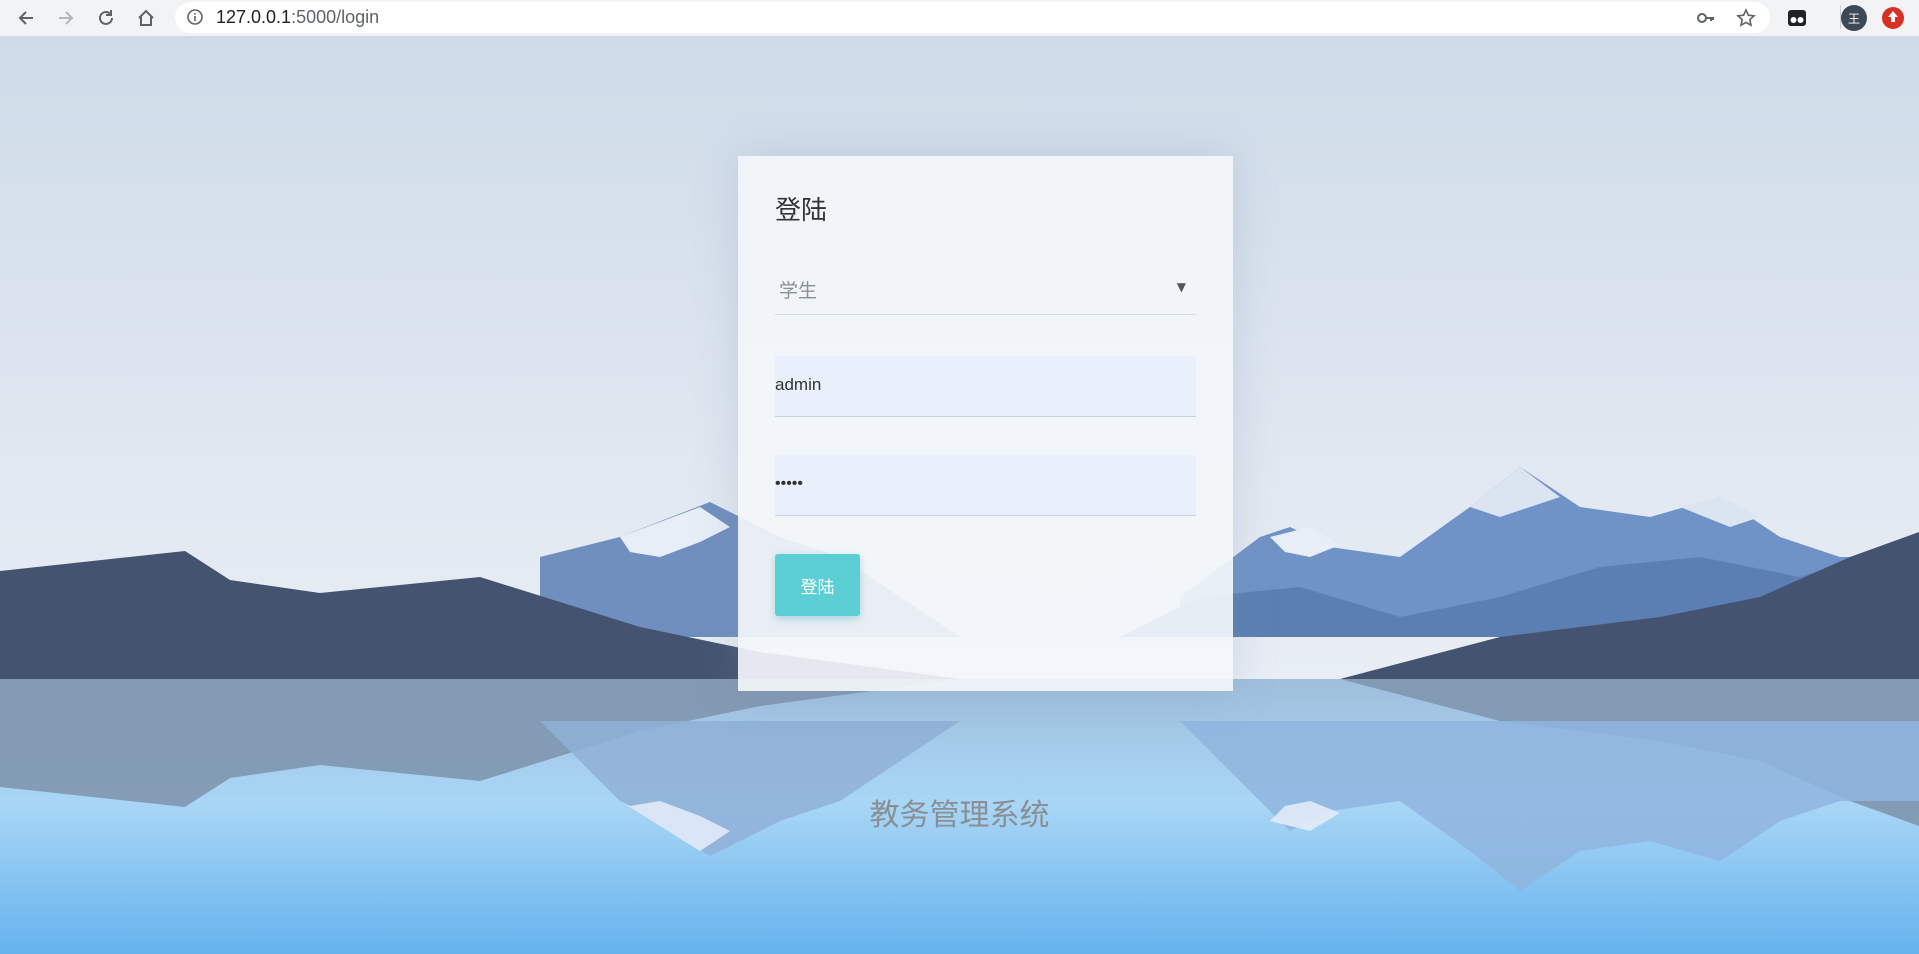 The image size is (1919, 954). Describe the element at coordinates (798, 384) in the screenshot. I see `username-value: admin` at that location.